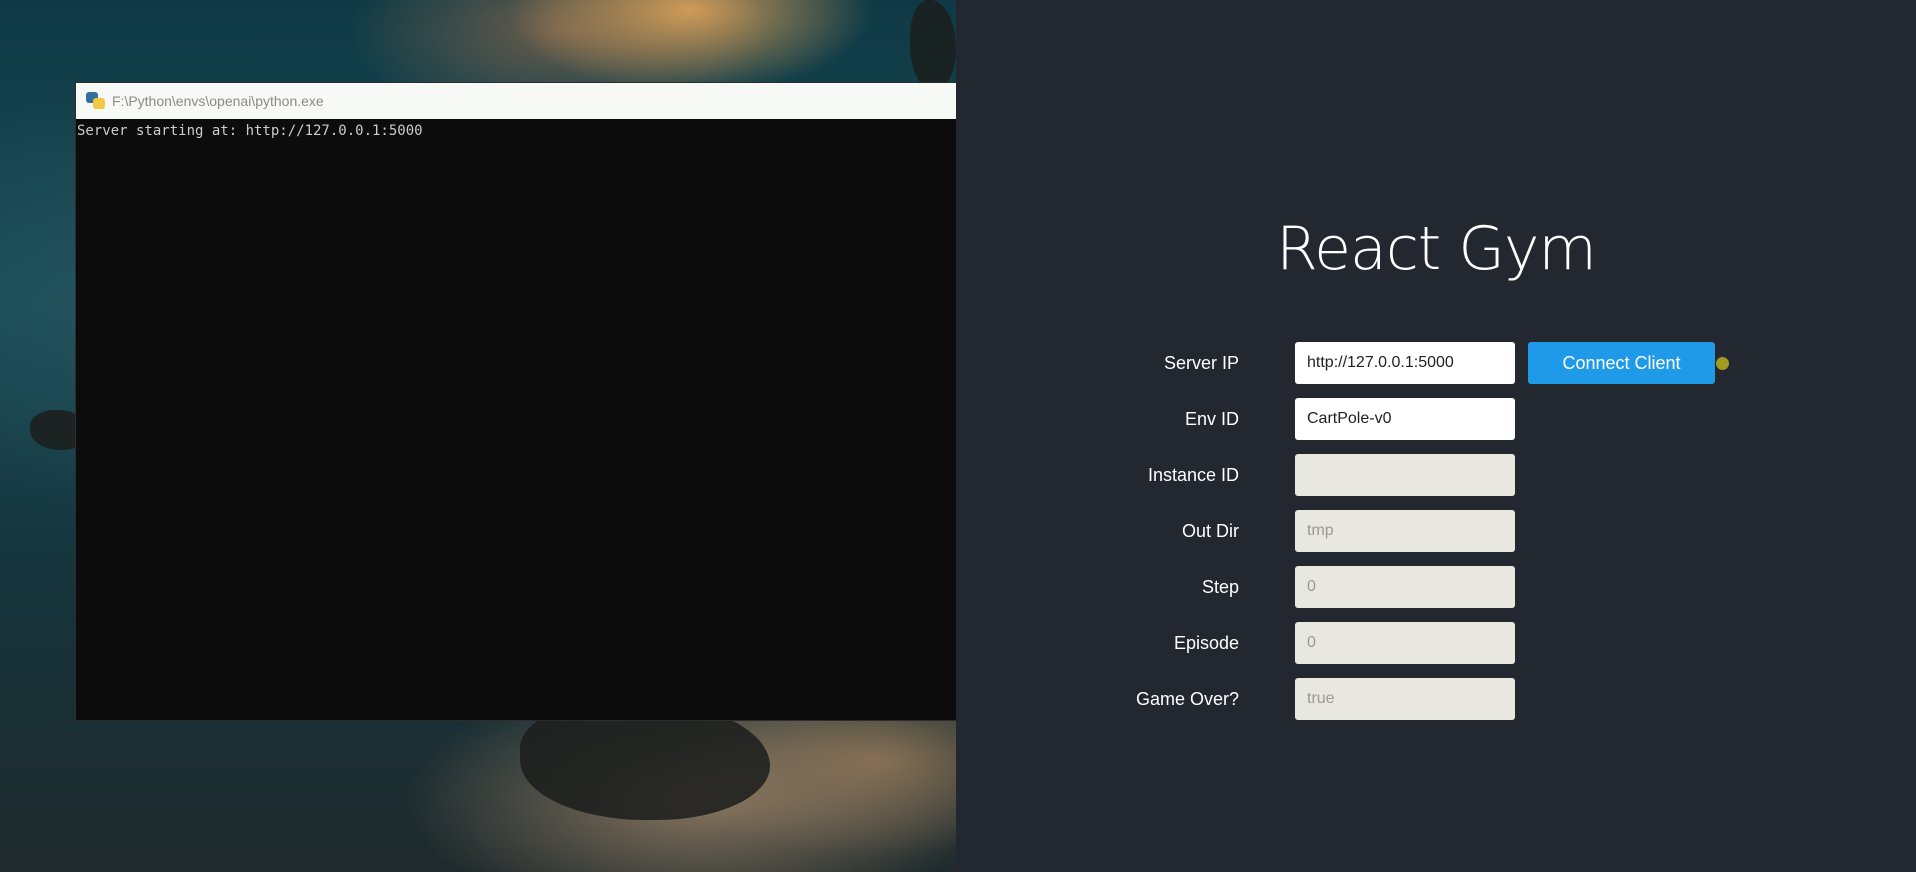  I want to click on episode-field, so click(1405, 643).